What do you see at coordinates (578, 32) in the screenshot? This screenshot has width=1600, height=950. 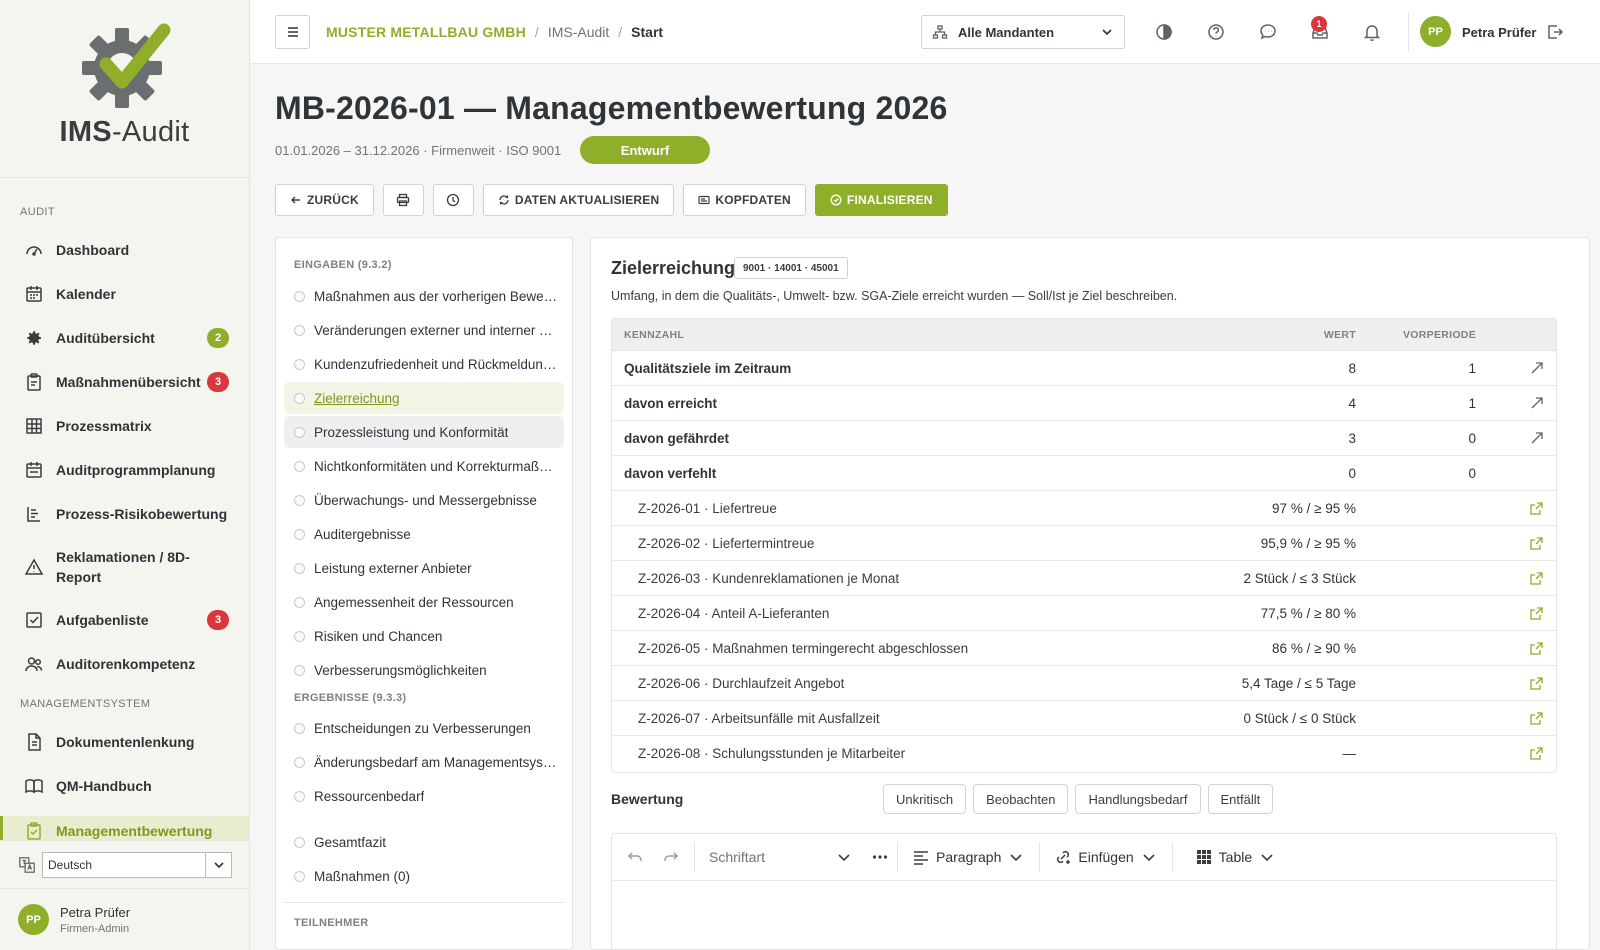 I see `breadcrumb-app: IMS-Audit` at bounding box center [578, 32].